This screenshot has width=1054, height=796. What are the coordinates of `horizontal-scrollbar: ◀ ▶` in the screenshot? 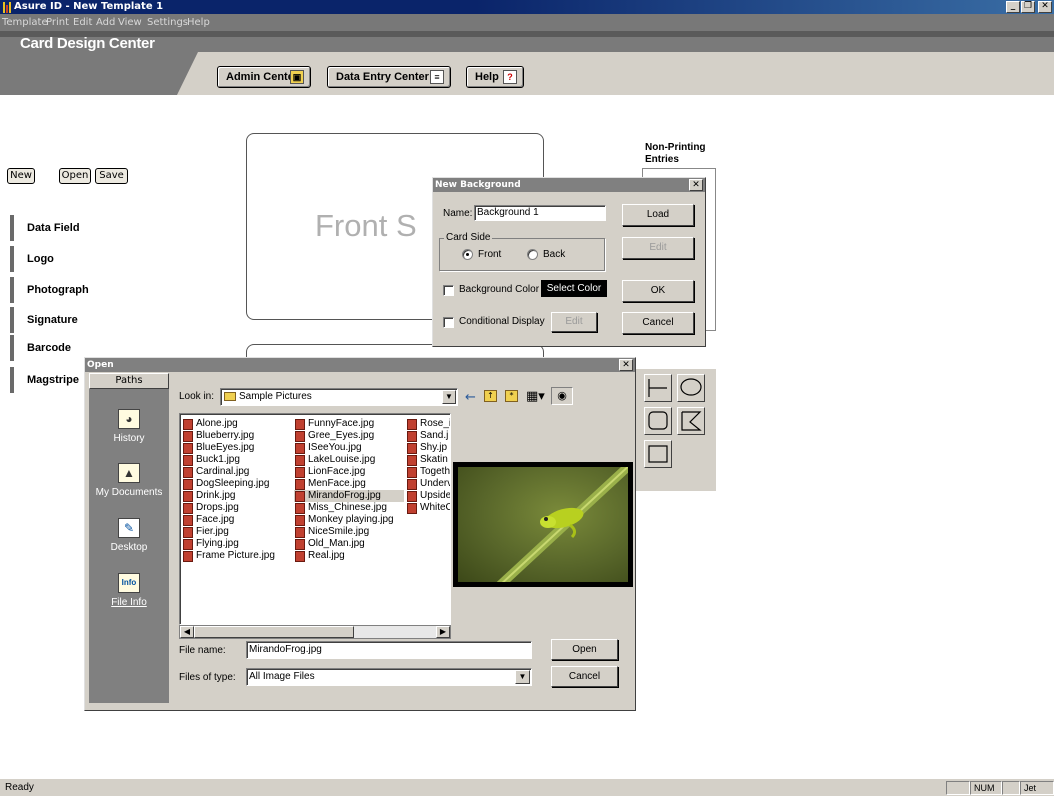 It's located at (315, 632).